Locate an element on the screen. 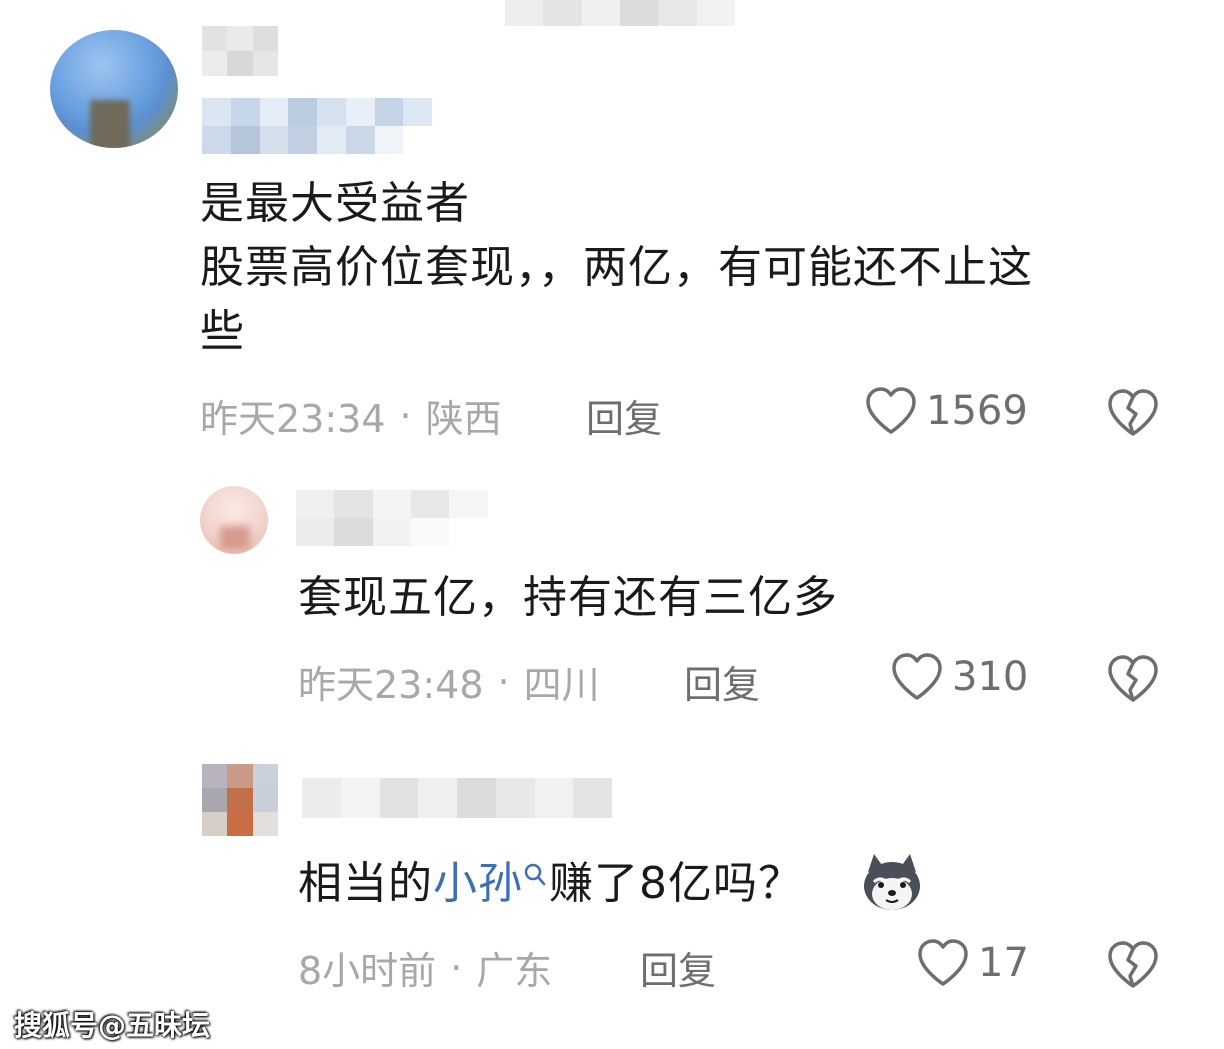 The width and height of the screenshot is (1224, 1049). like-button: 1569 is located at coordinates (946, 411).